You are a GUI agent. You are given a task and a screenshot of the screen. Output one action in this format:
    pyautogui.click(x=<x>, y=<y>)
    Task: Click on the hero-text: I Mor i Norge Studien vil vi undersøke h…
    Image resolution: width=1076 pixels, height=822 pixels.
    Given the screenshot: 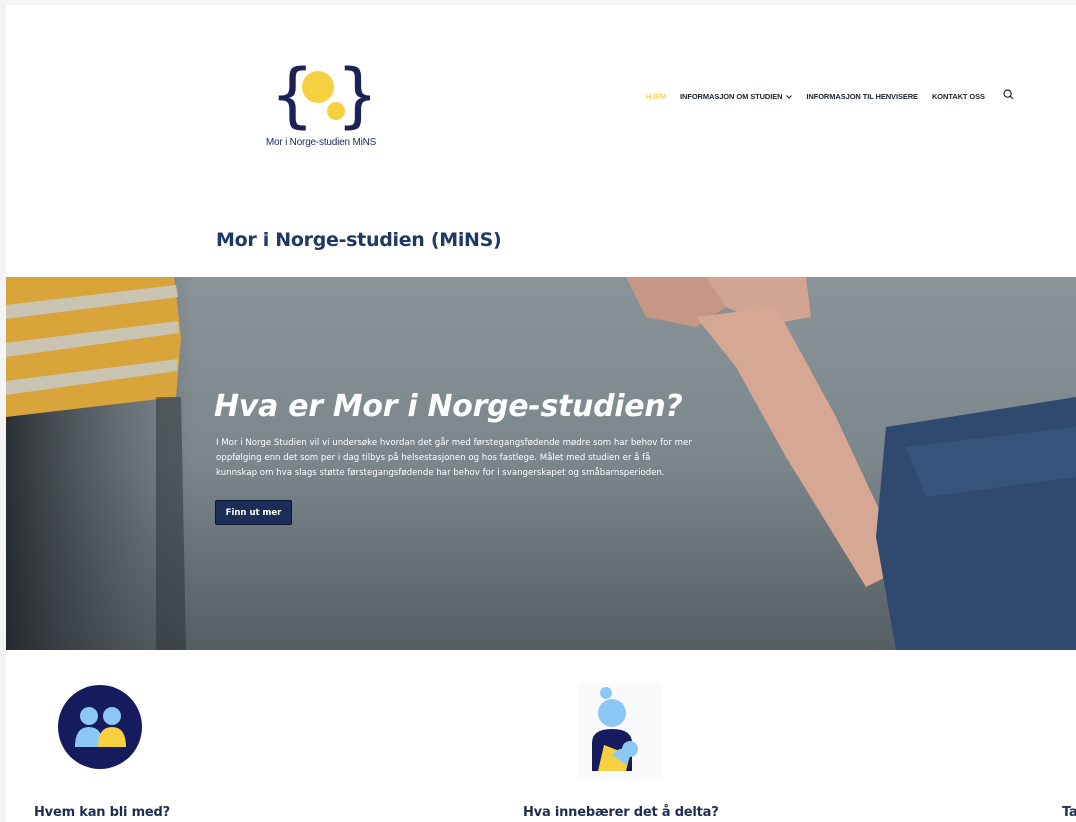 What is the action you would take?
    pyautogui.click(x=454, y=458)
    